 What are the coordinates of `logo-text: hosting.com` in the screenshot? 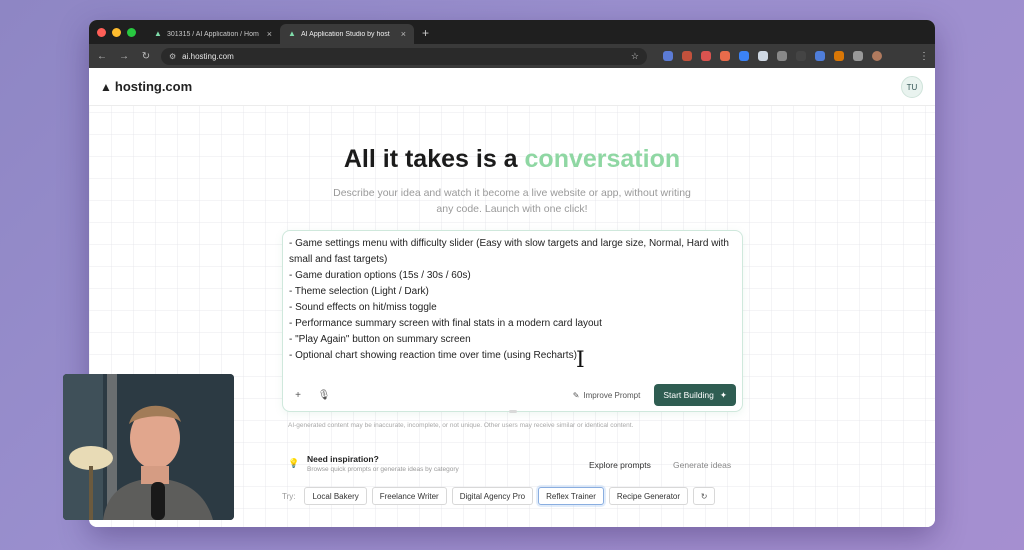 It's located at (153, 86).